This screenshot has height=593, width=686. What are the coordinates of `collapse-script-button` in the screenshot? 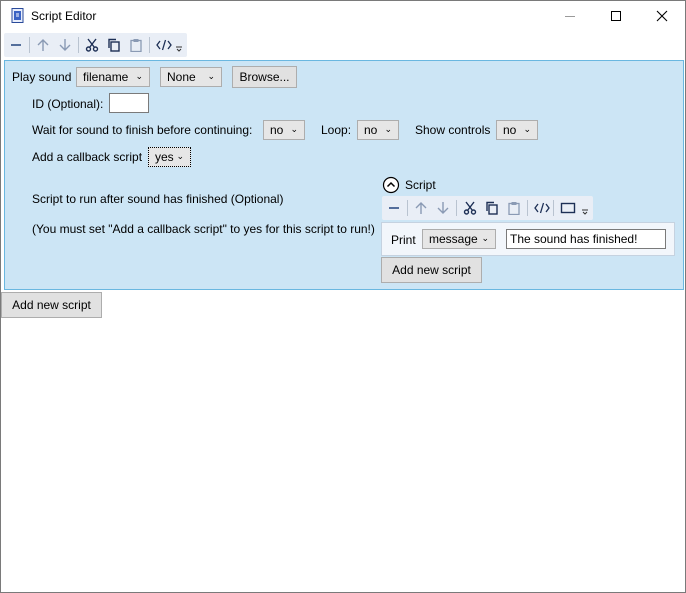 It's located at (391, 185).